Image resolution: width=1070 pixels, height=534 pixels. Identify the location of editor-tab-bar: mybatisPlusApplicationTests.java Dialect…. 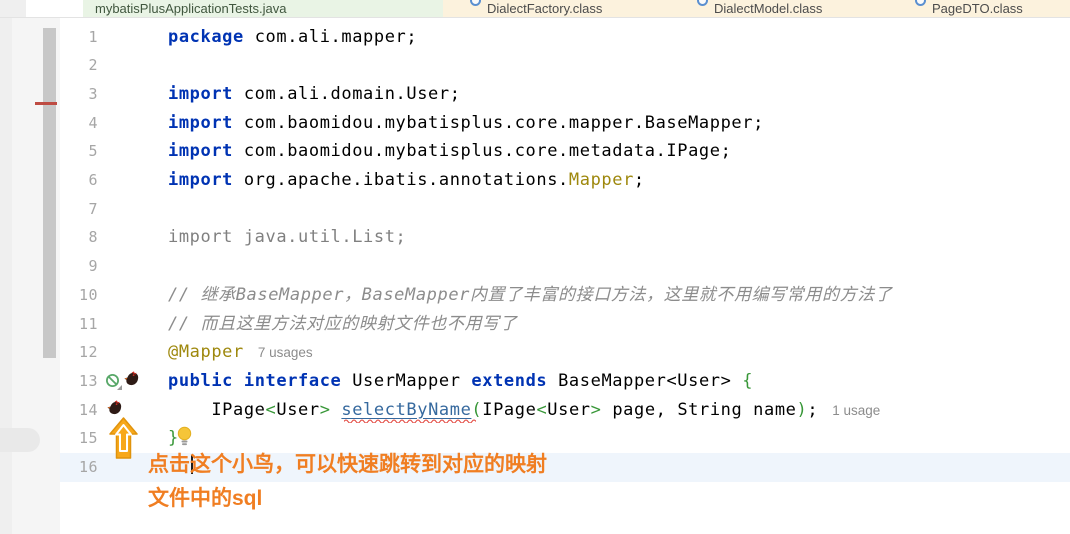
(535, 9).